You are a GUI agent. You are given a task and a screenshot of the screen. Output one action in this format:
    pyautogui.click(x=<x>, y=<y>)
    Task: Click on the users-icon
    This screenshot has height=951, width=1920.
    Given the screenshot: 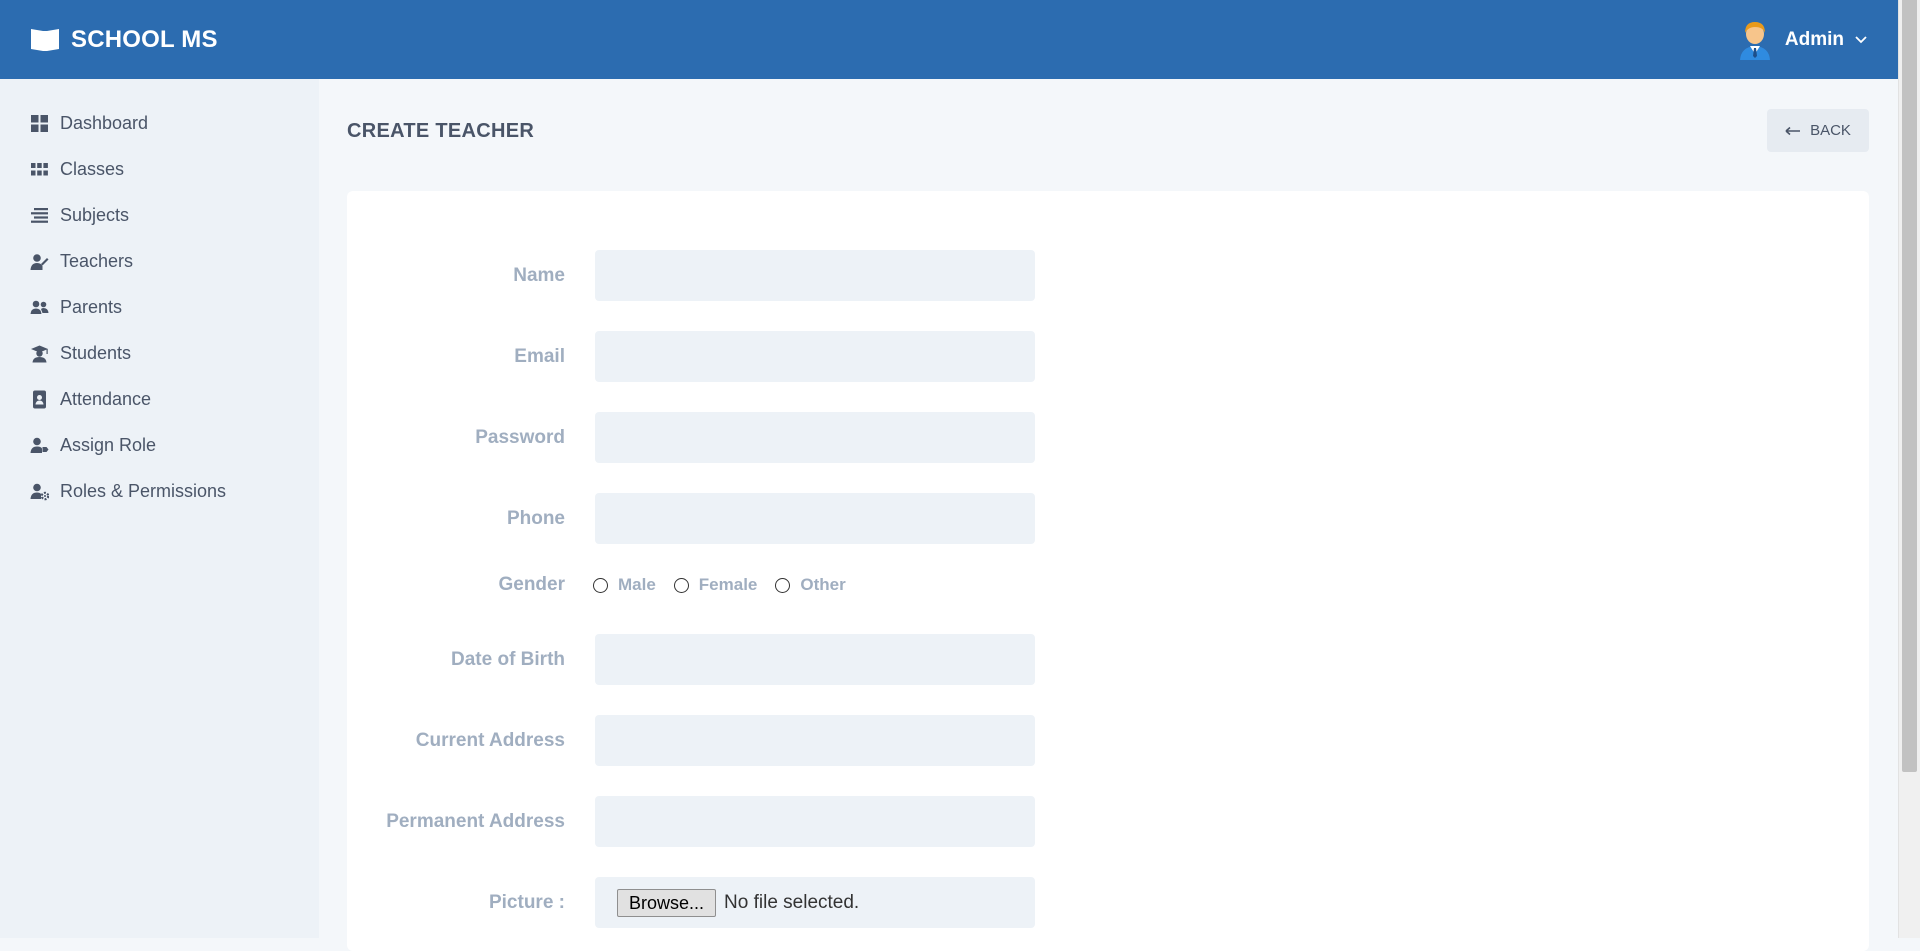 What is the action you would take?
    pyautogui.click(x=39, y=307)
    